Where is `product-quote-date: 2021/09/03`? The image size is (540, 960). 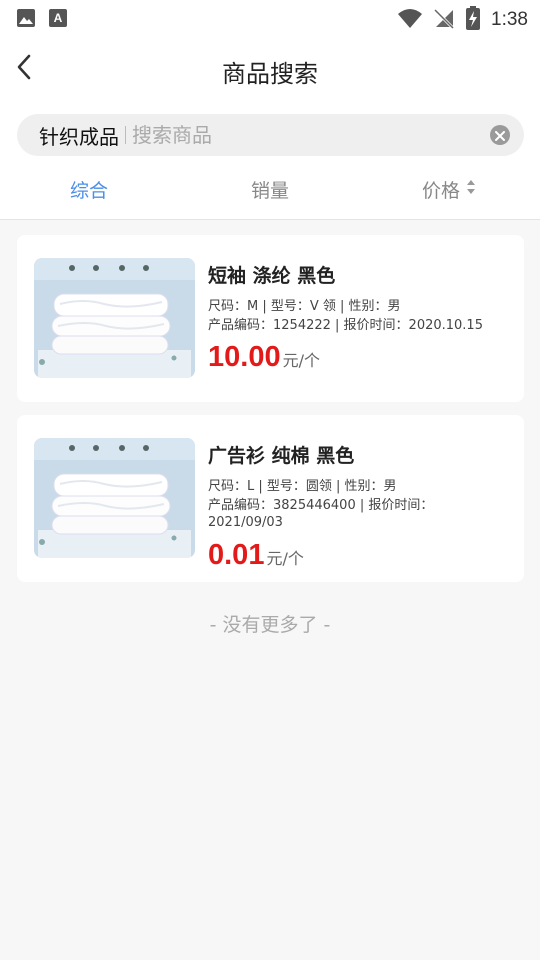 product-quote-date: 2021/09/03 is located at coordinates (245, 522).